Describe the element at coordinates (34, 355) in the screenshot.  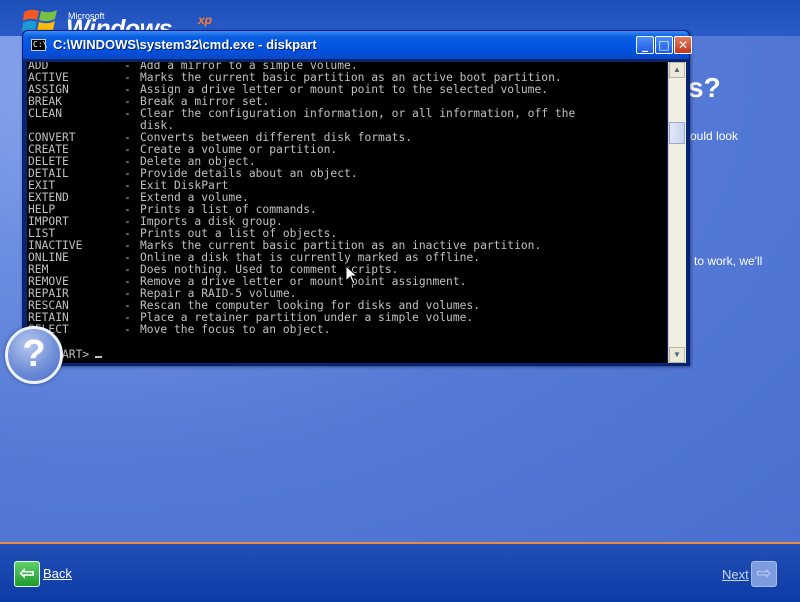
I see `help-icon: ?` at that location.